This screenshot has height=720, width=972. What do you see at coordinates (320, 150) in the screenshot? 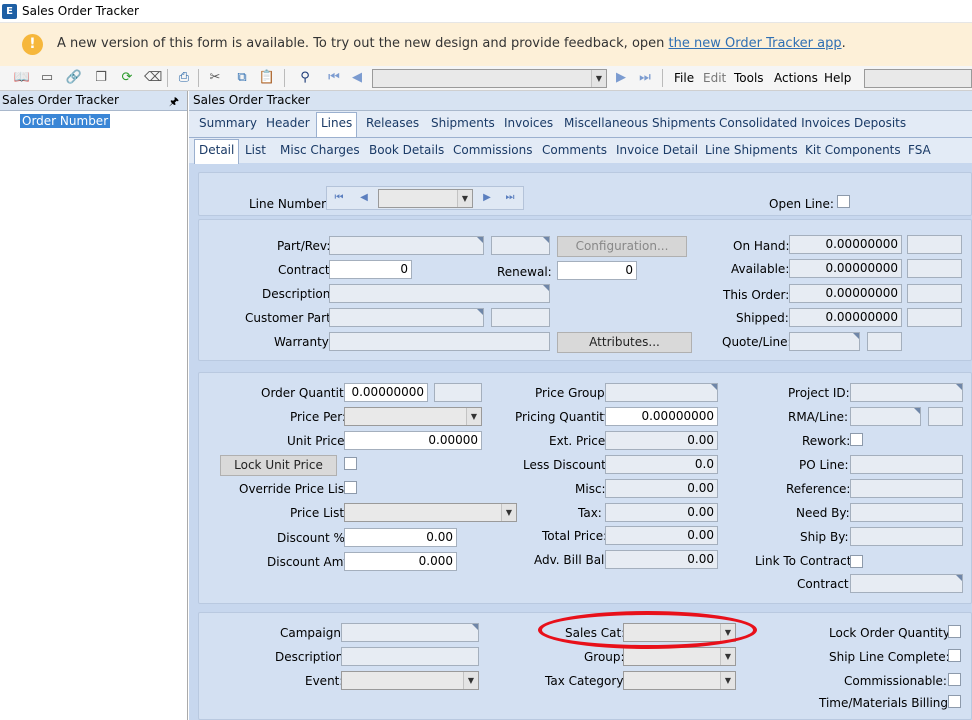
I see `subtab-misc-charges: Misc Charges` at bounding box center [320, 150].